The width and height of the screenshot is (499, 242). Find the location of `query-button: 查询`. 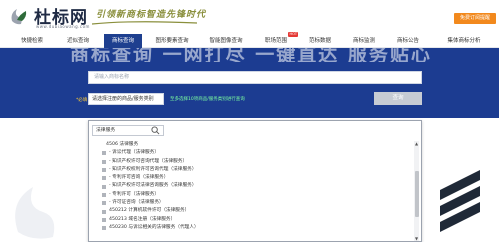

query-button: 查询 is located at coordinates (398, 98).